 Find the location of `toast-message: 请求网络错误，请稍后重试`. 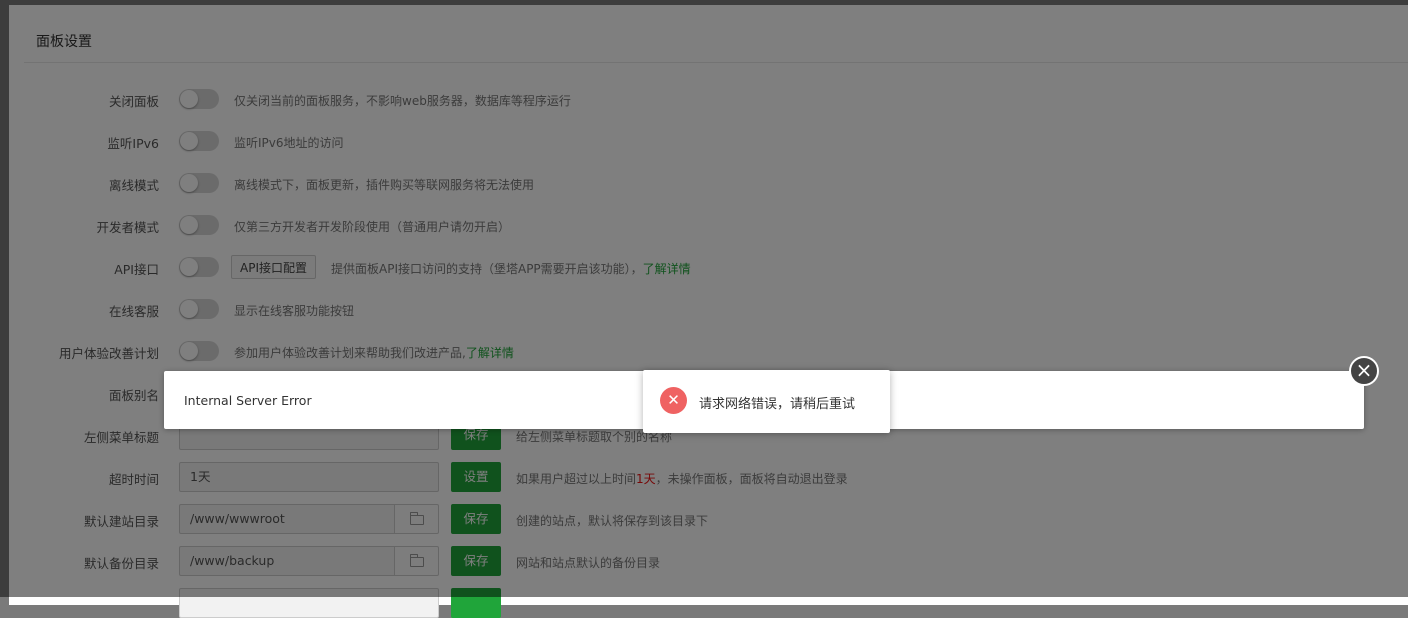

toast-message: 请求网络错误，请稍后重试 is located at coordinates (777, 404).